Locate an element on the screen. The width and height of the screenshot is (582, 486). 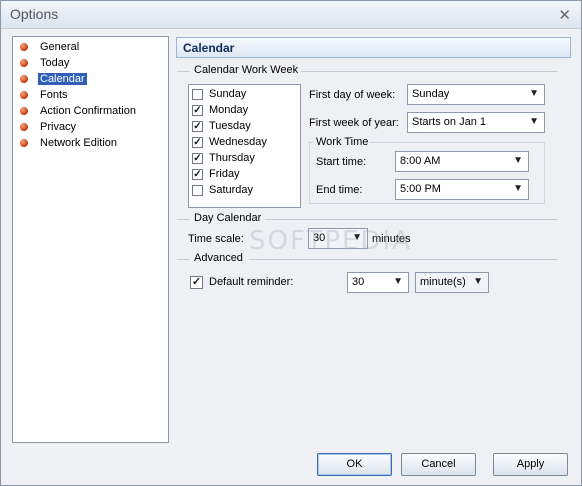
reminder-unit-value: minute(s) is located at coordinates (443, 282).